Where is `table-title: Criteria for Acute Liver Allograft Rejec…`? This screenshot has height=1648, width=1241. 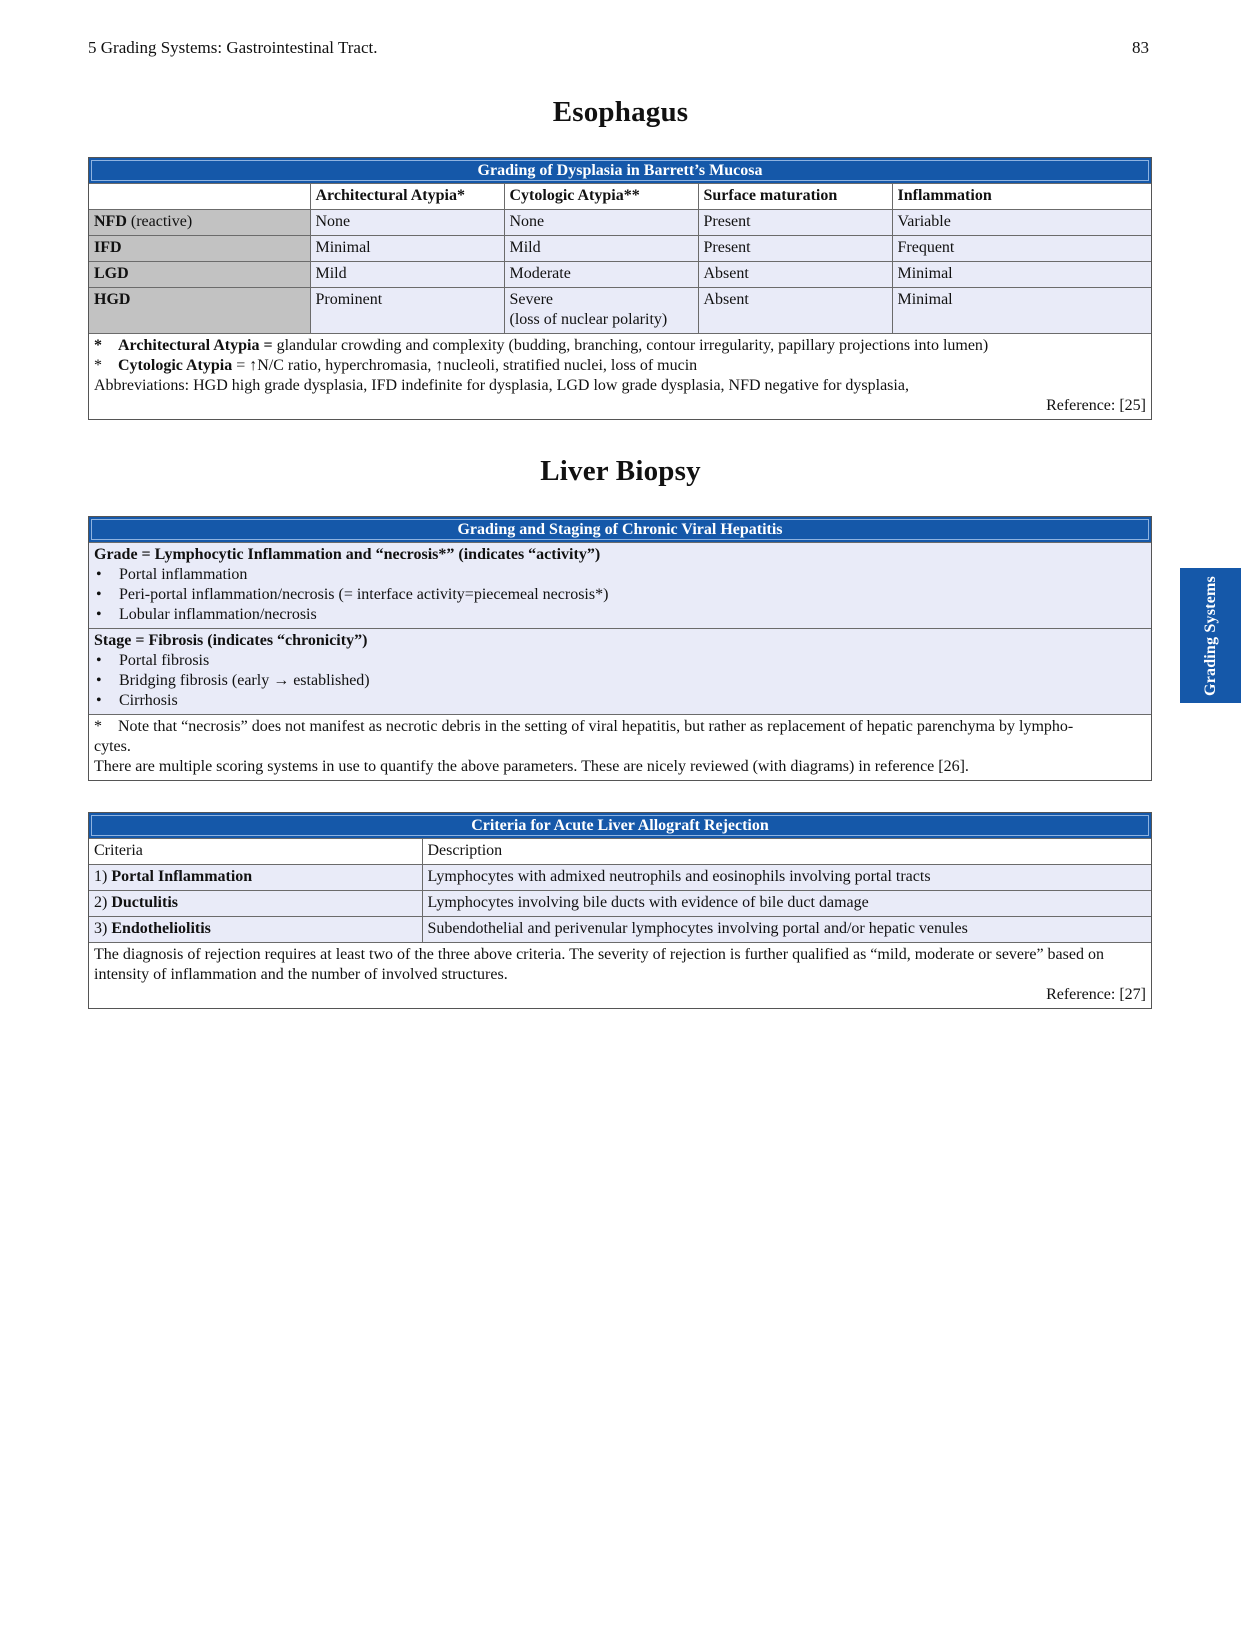
table-title: Criteria for Acute Liver Allograft Rejec… is located at coordinates (620, 826).